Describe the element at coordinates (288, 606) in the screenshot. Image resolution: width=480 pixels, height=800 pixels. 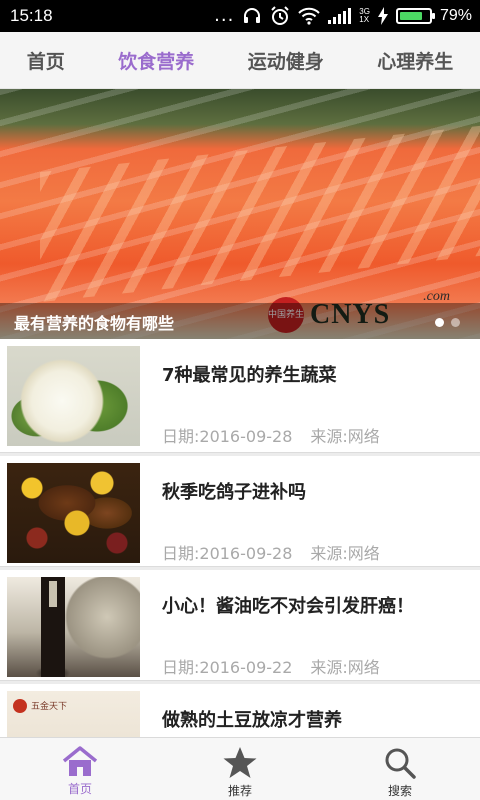
I see `article-title: 小心！酱油吃不对会引发肝癌！` at that location.